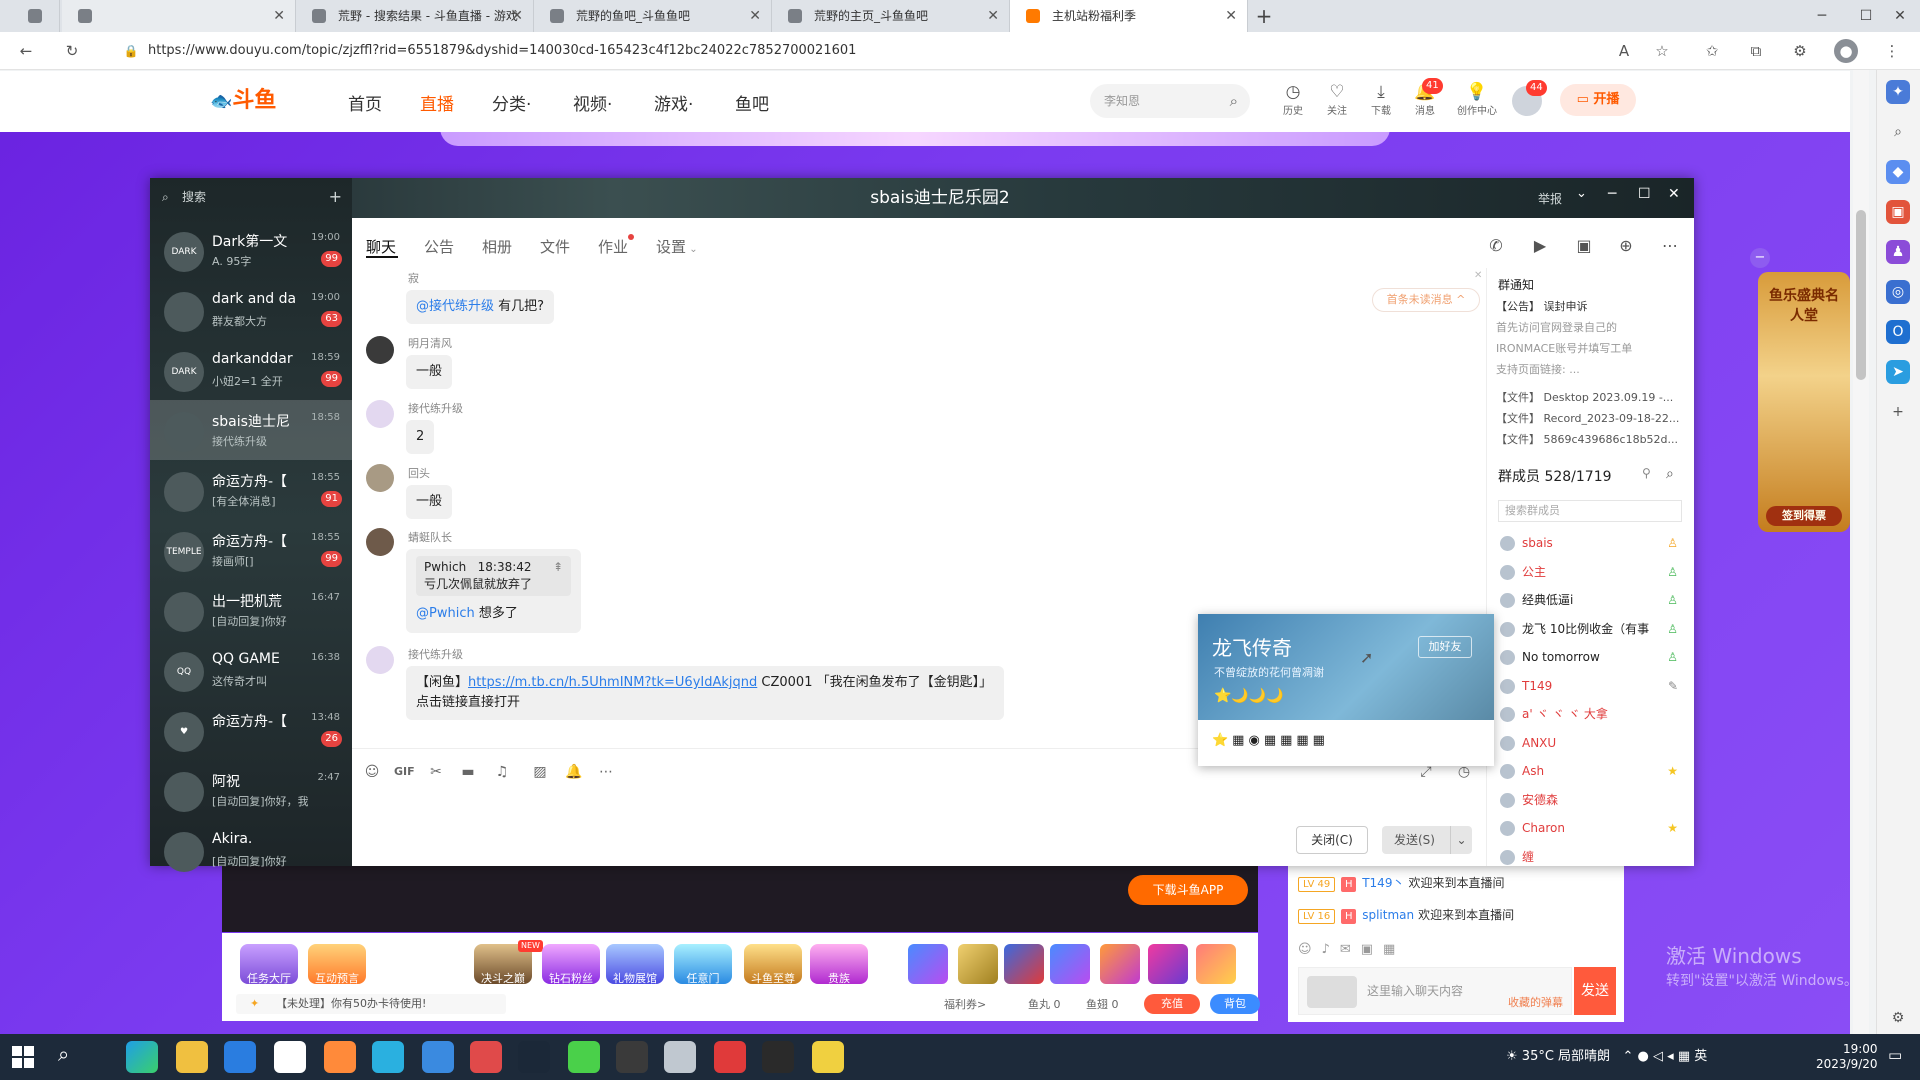  Describe the element at coordinates (1584, 246) in the screenshot. I see `screen-share-icon: ▣` at that location.